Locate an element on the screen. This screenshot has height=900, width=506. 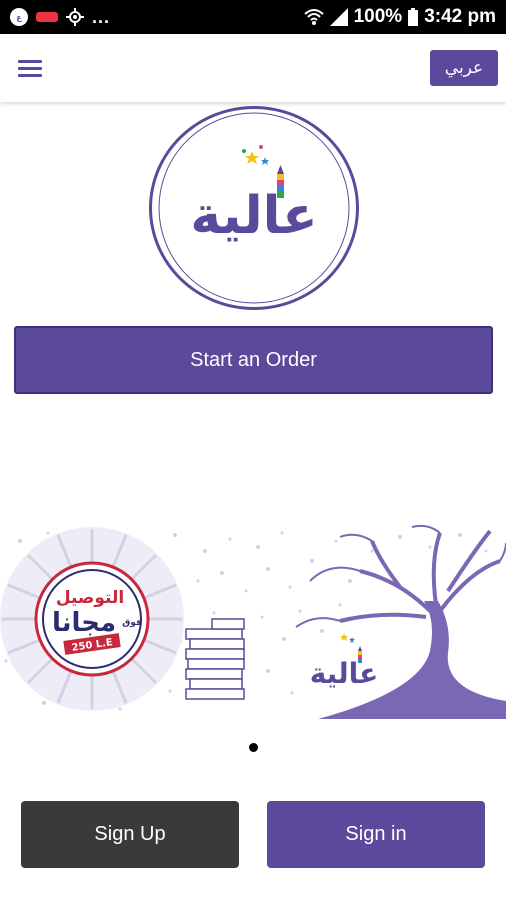
status-bar: ع ... 100% 3:42 pm is located at coordinates (253, 17).